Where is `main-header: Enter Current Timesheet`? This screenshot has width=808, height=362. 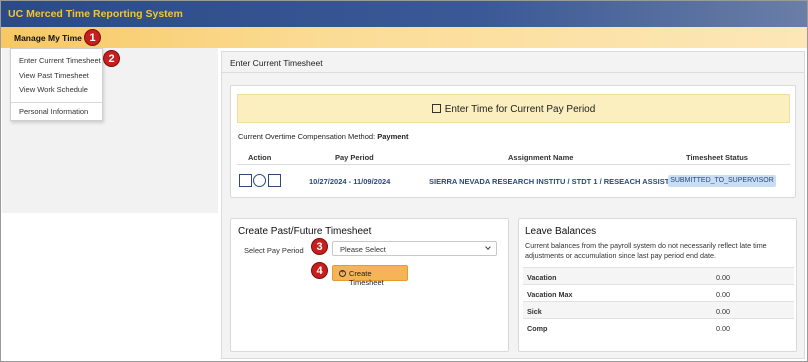 main-header: Enter Current Timesheet is located at coordinates (513, 62).